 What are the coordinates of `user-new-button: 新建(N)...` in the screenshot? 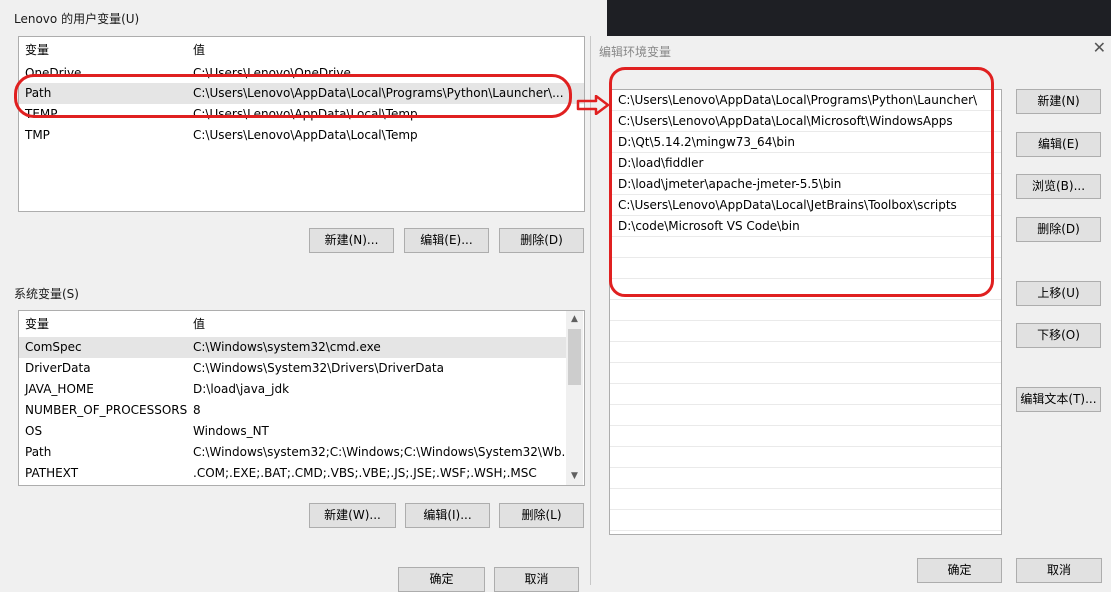 It's located at (351, 240).